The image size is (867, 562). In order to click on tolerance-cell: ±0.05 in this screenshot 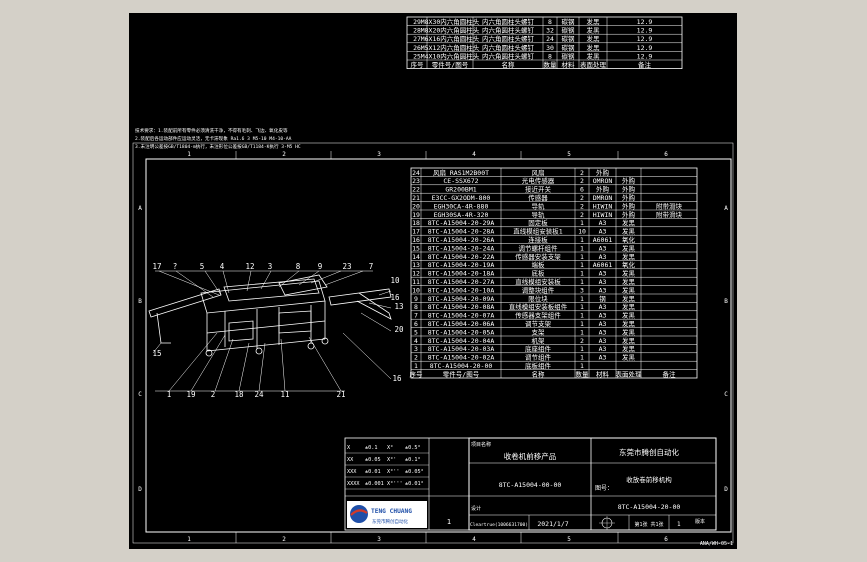, I will do `click(373, 460)`.